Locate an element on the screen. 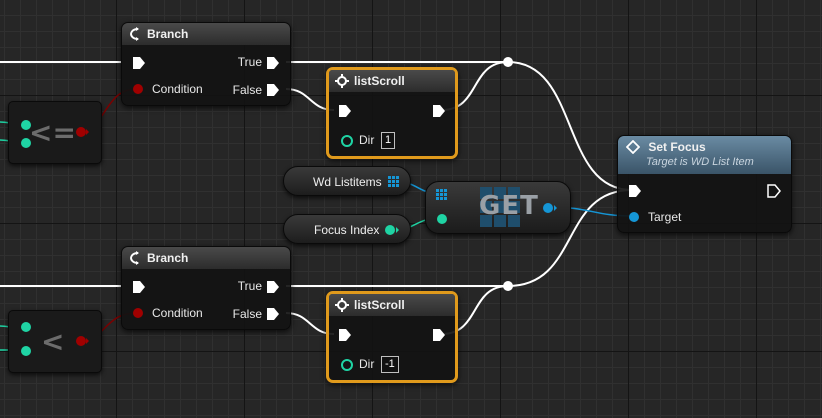 This screenshot has height=418, width=822. compare-node-top: <= is located at coordinates (55, 132).